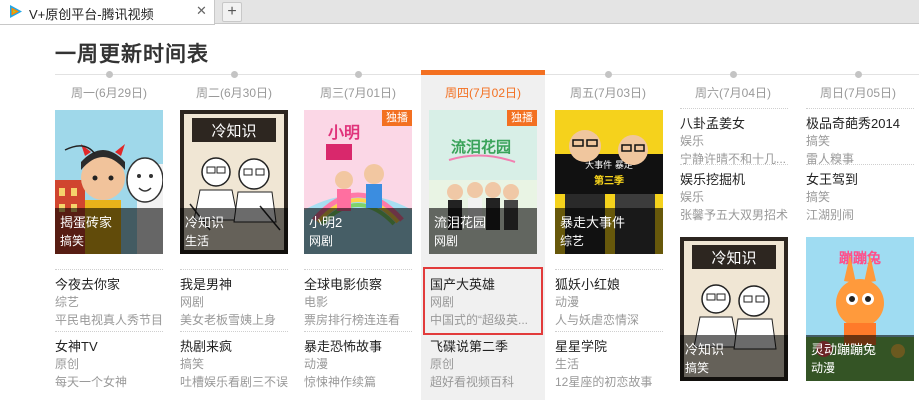 Image resolution: width=919 pixels, height=400 pixels. I want to click on item-description: 平民电视真人秀节目, so click(109, 320).